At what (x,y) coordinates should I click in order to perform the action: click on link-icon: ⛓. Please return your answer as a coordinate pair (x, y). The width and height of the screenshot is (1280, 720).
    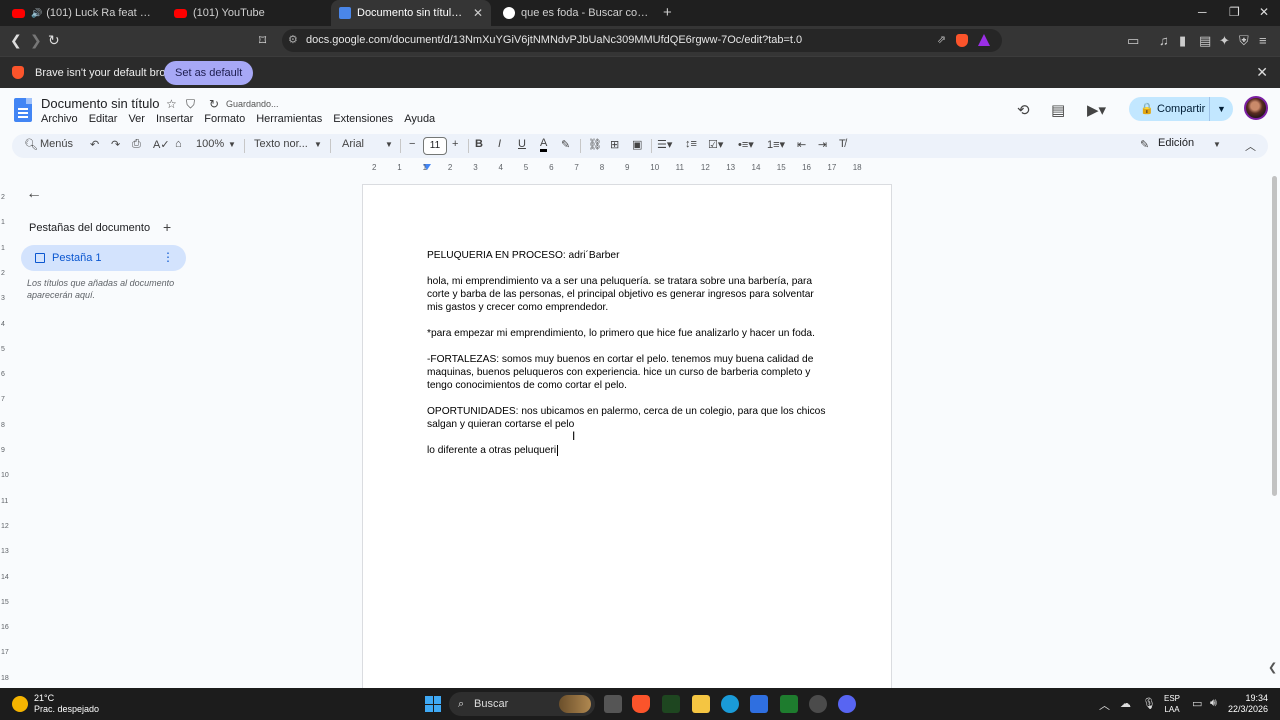
    Looking at the image, I should click on (595, 144).